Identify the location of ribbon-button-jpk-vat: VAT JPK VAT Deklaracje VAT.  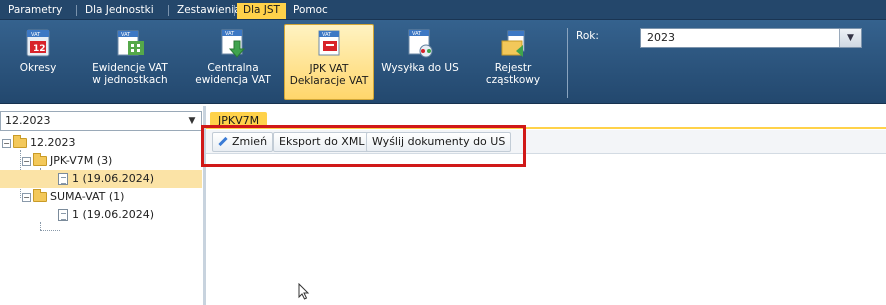
(329, 62).